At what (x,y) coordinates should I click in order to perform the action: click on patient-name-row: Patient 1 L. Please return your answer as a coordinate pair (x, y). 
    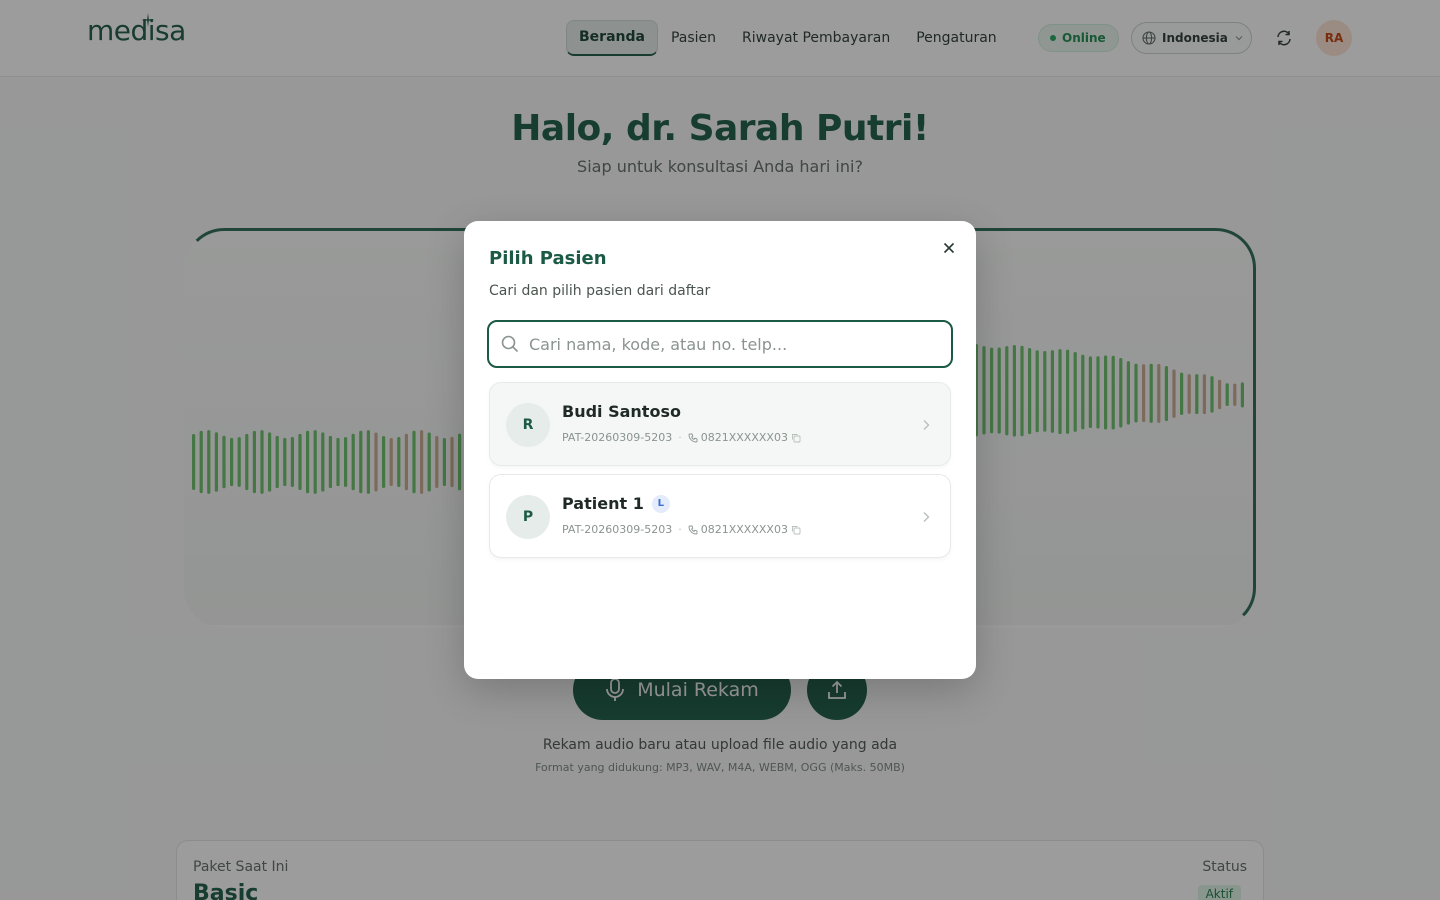
    Looking at the image, I should click on (616, 503).